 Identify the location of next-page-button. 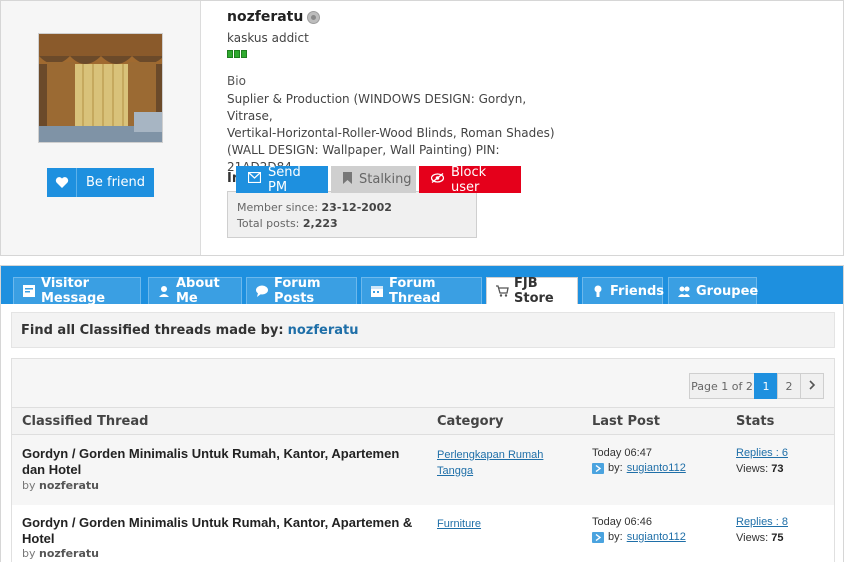
(812, 386).